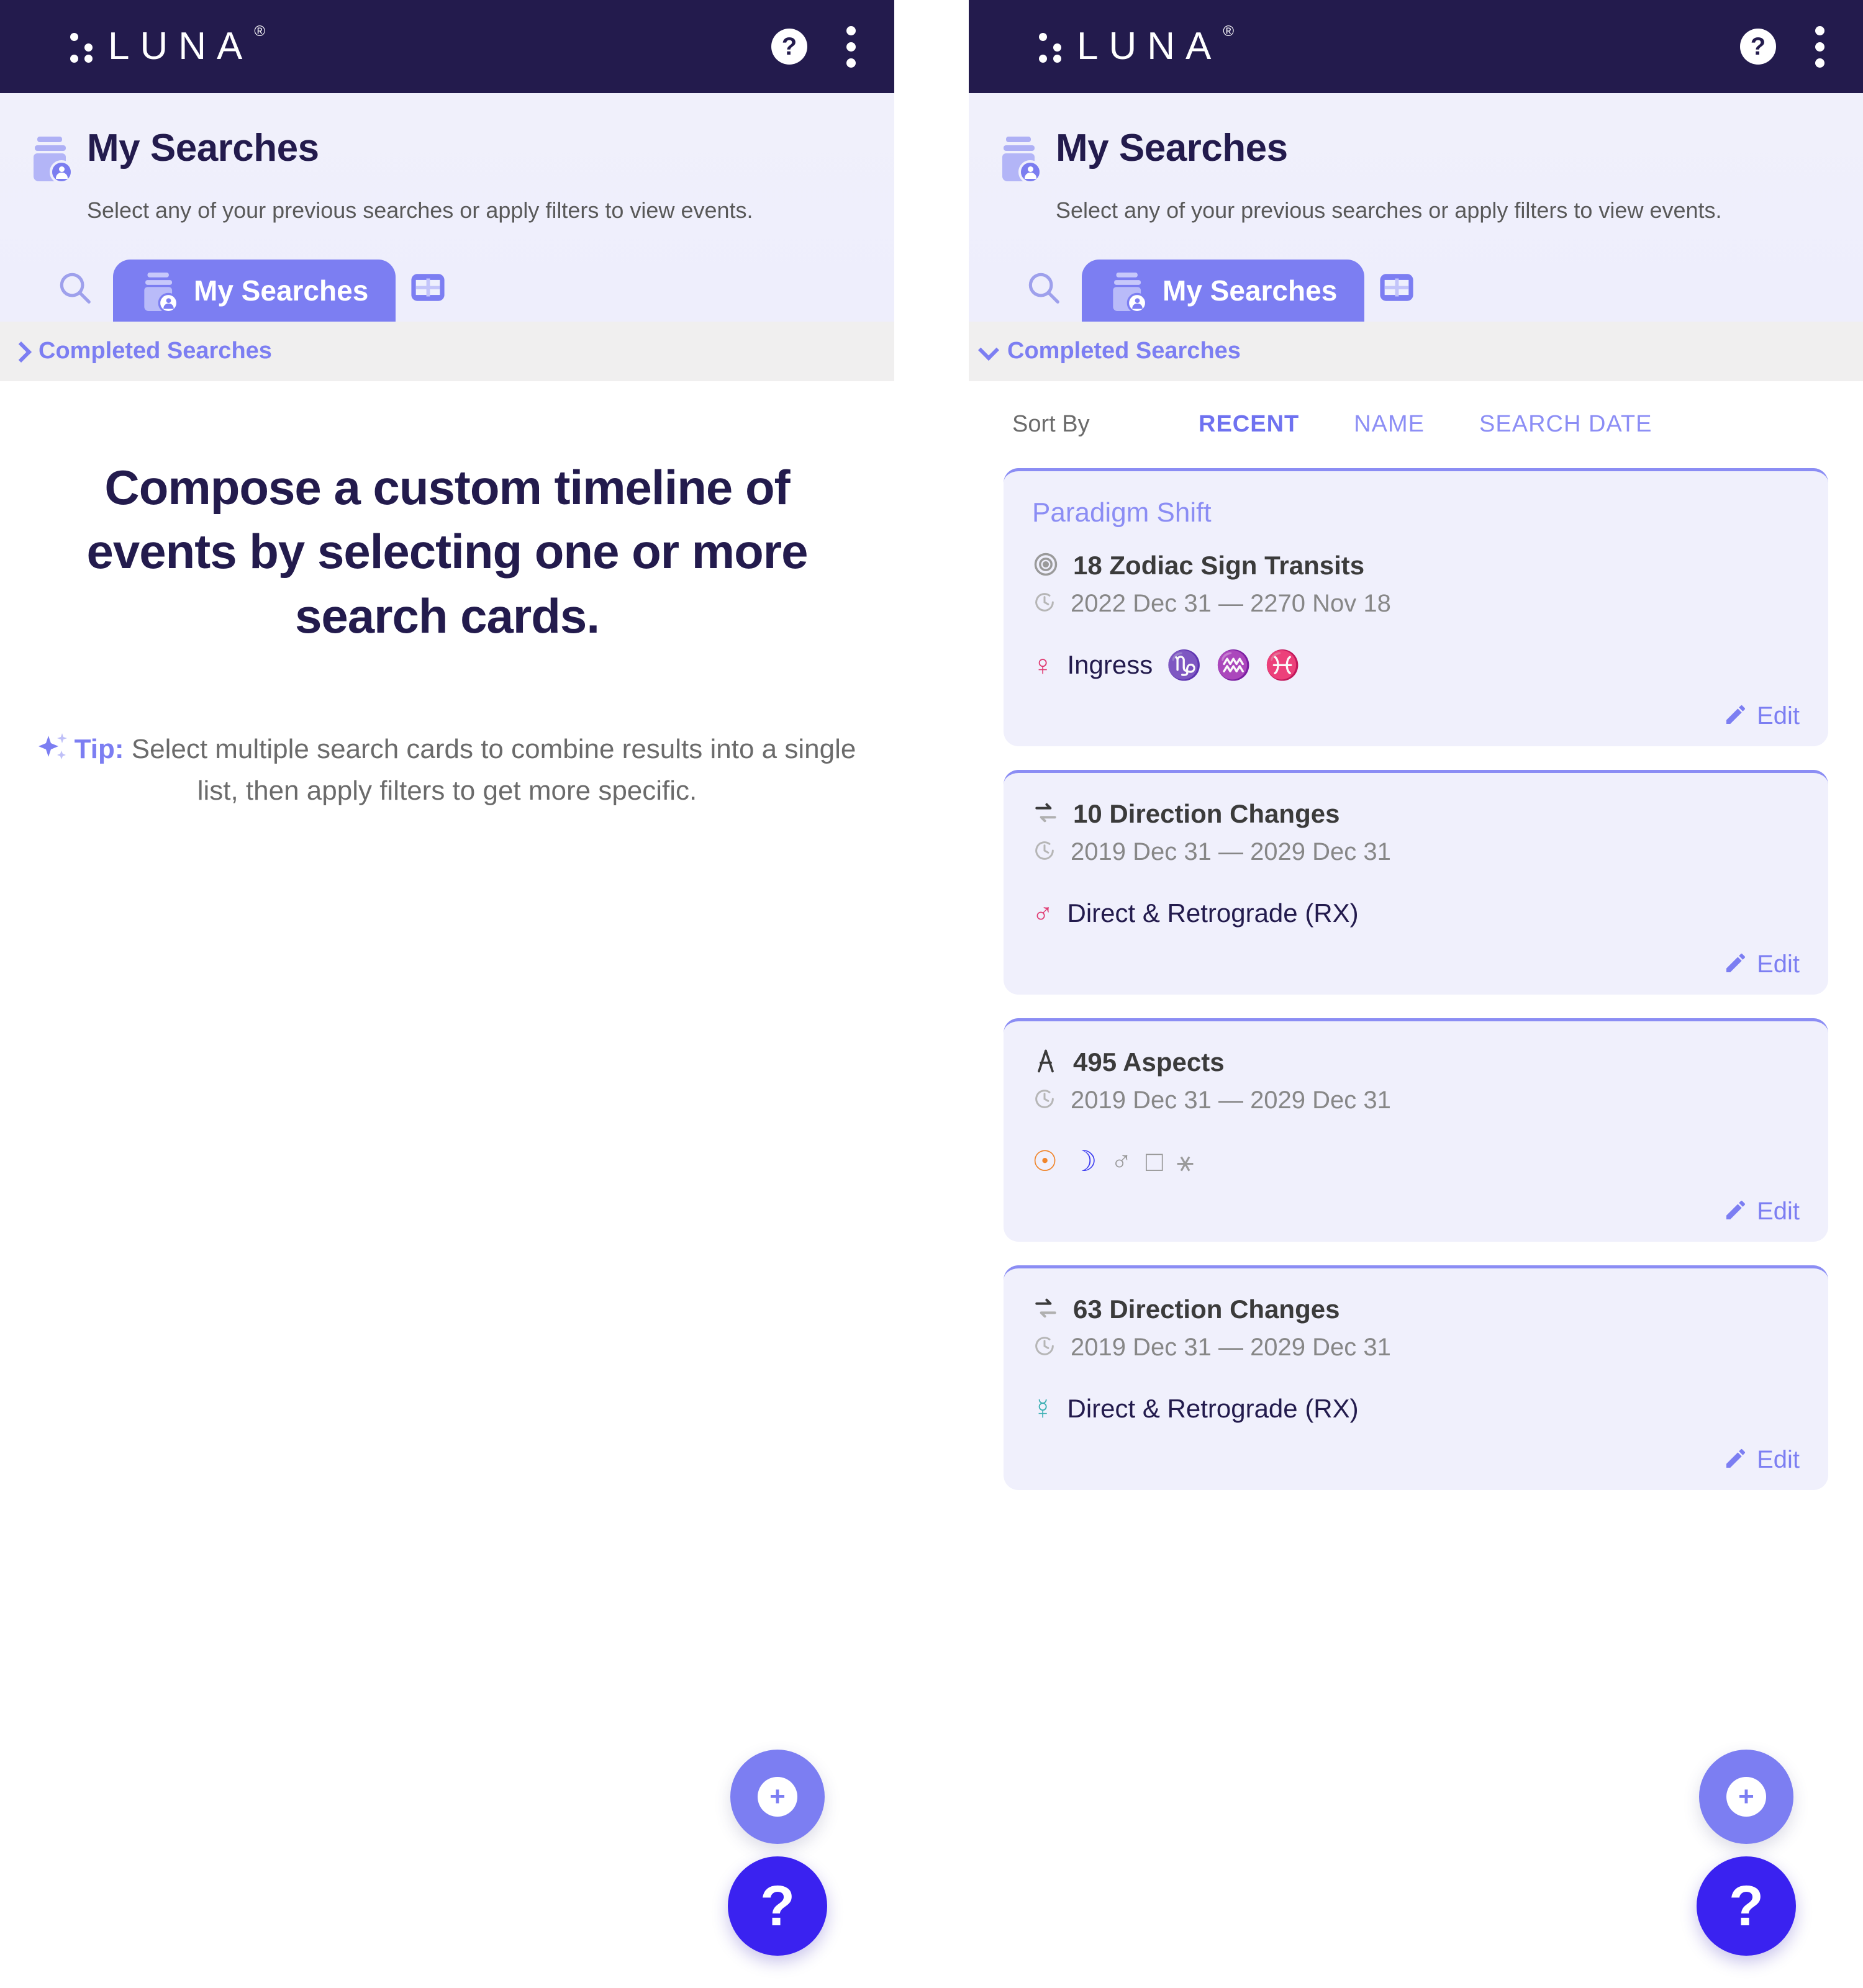 Image resolution: width=1863 pixels, height=1988 pixels. Describe the element at coordinates (203, 148) in the screenshot. I see `page-title: My Searches` at that location.